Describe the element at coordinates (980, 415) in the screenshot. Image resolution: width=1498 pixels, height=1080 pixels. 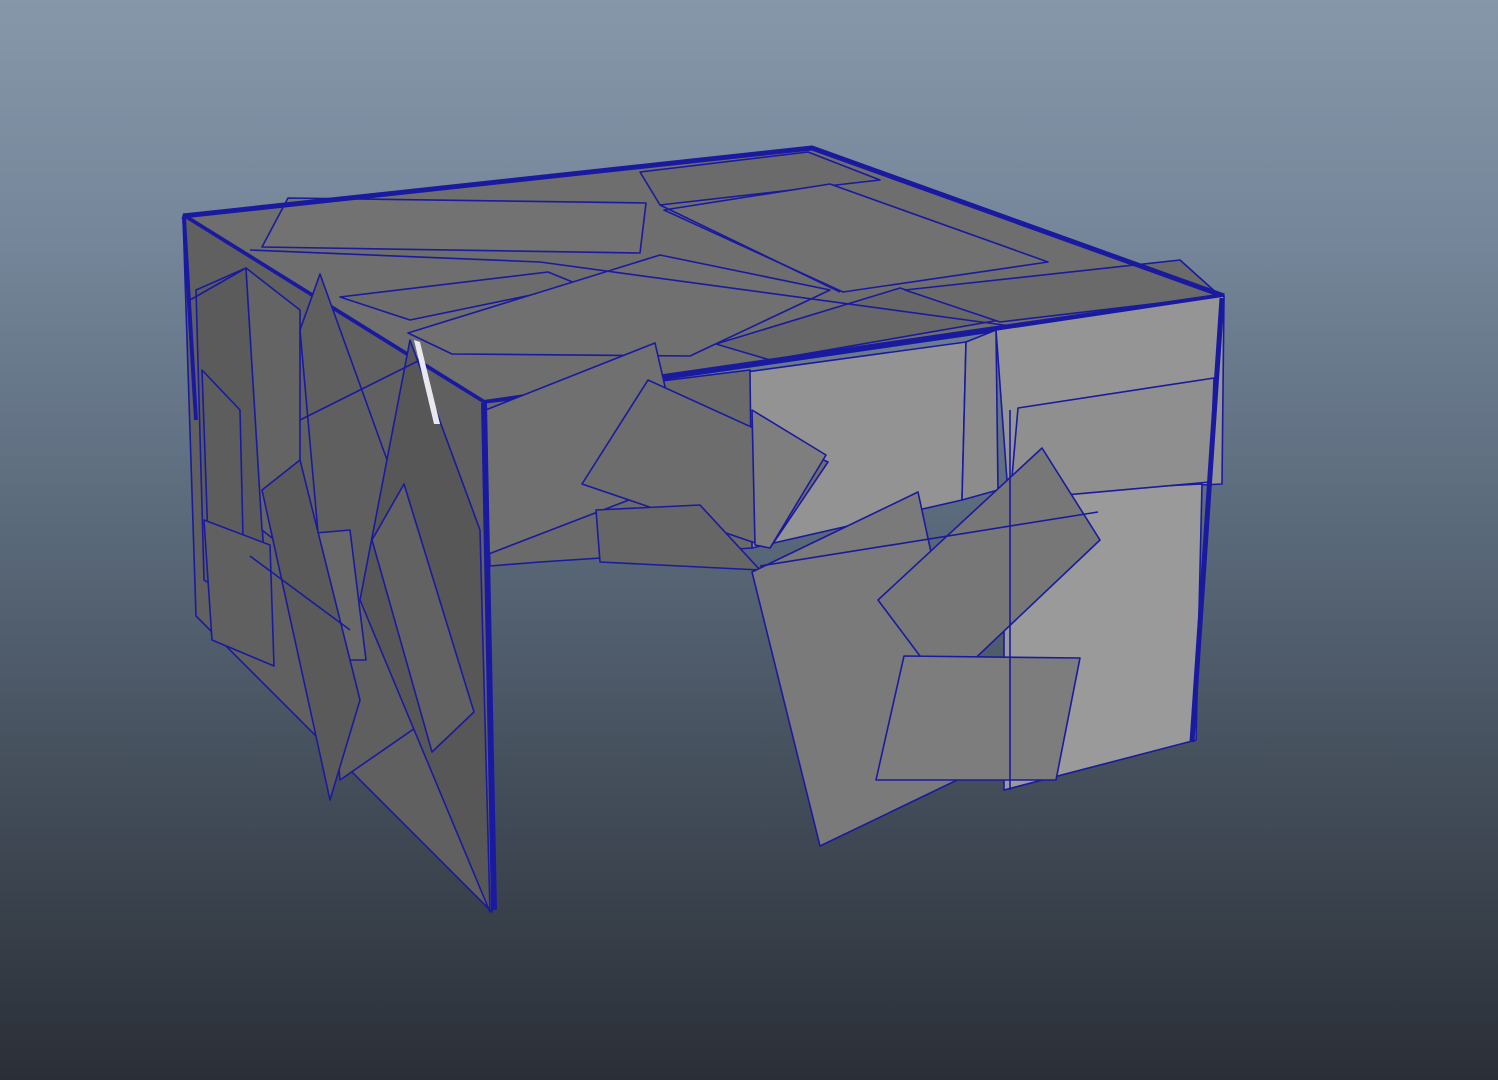
I see `right-front-panel` at that location.